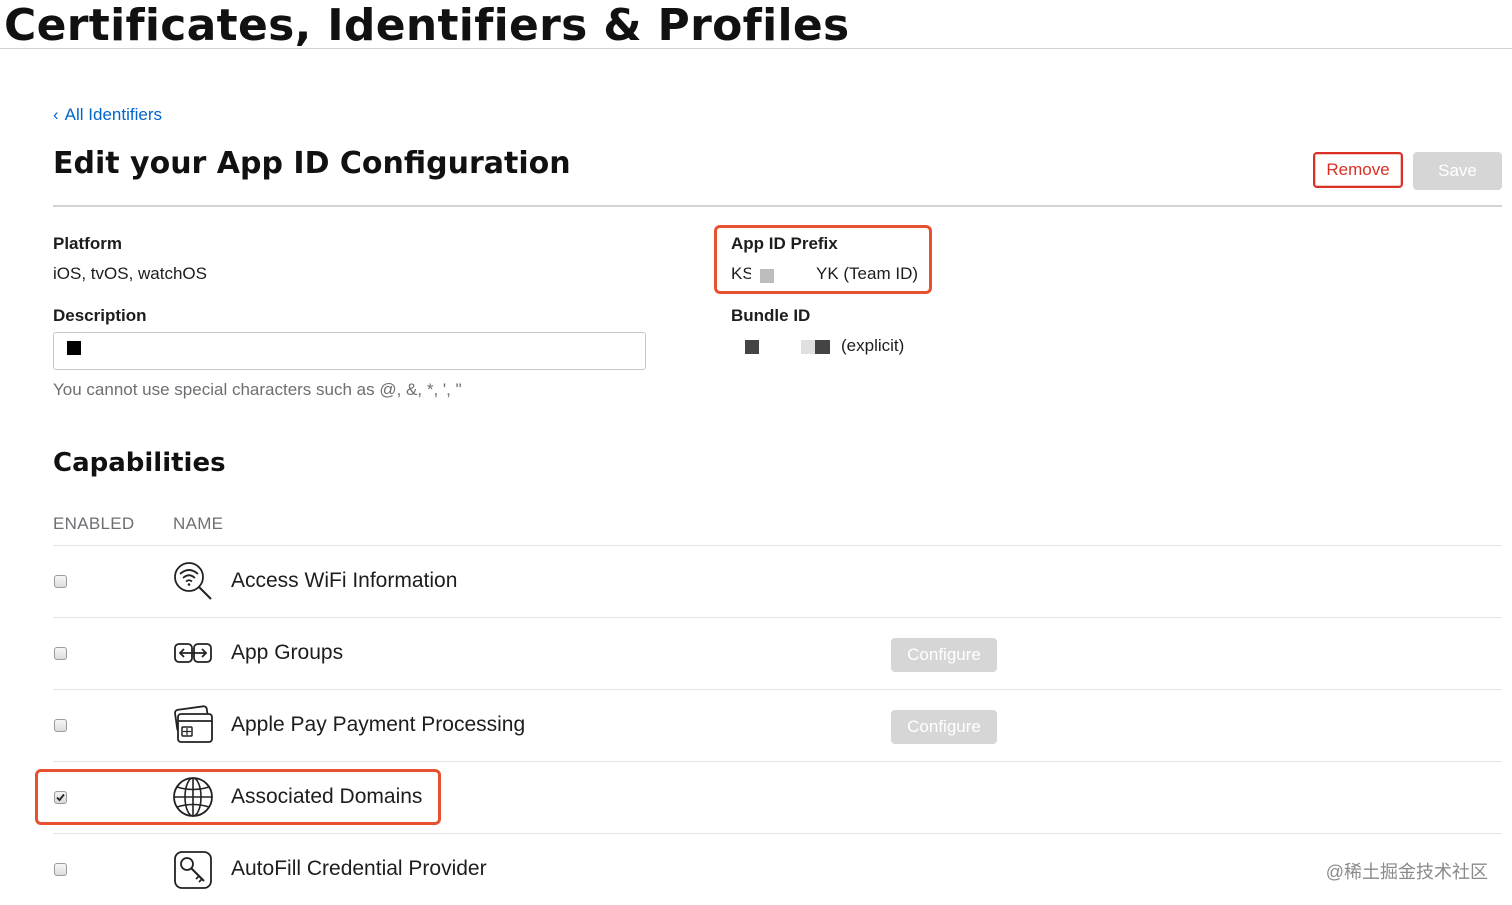  Describe the element at coordinates (1358, 170) in the screenshot. I see `remove-button: Remove` at that location.